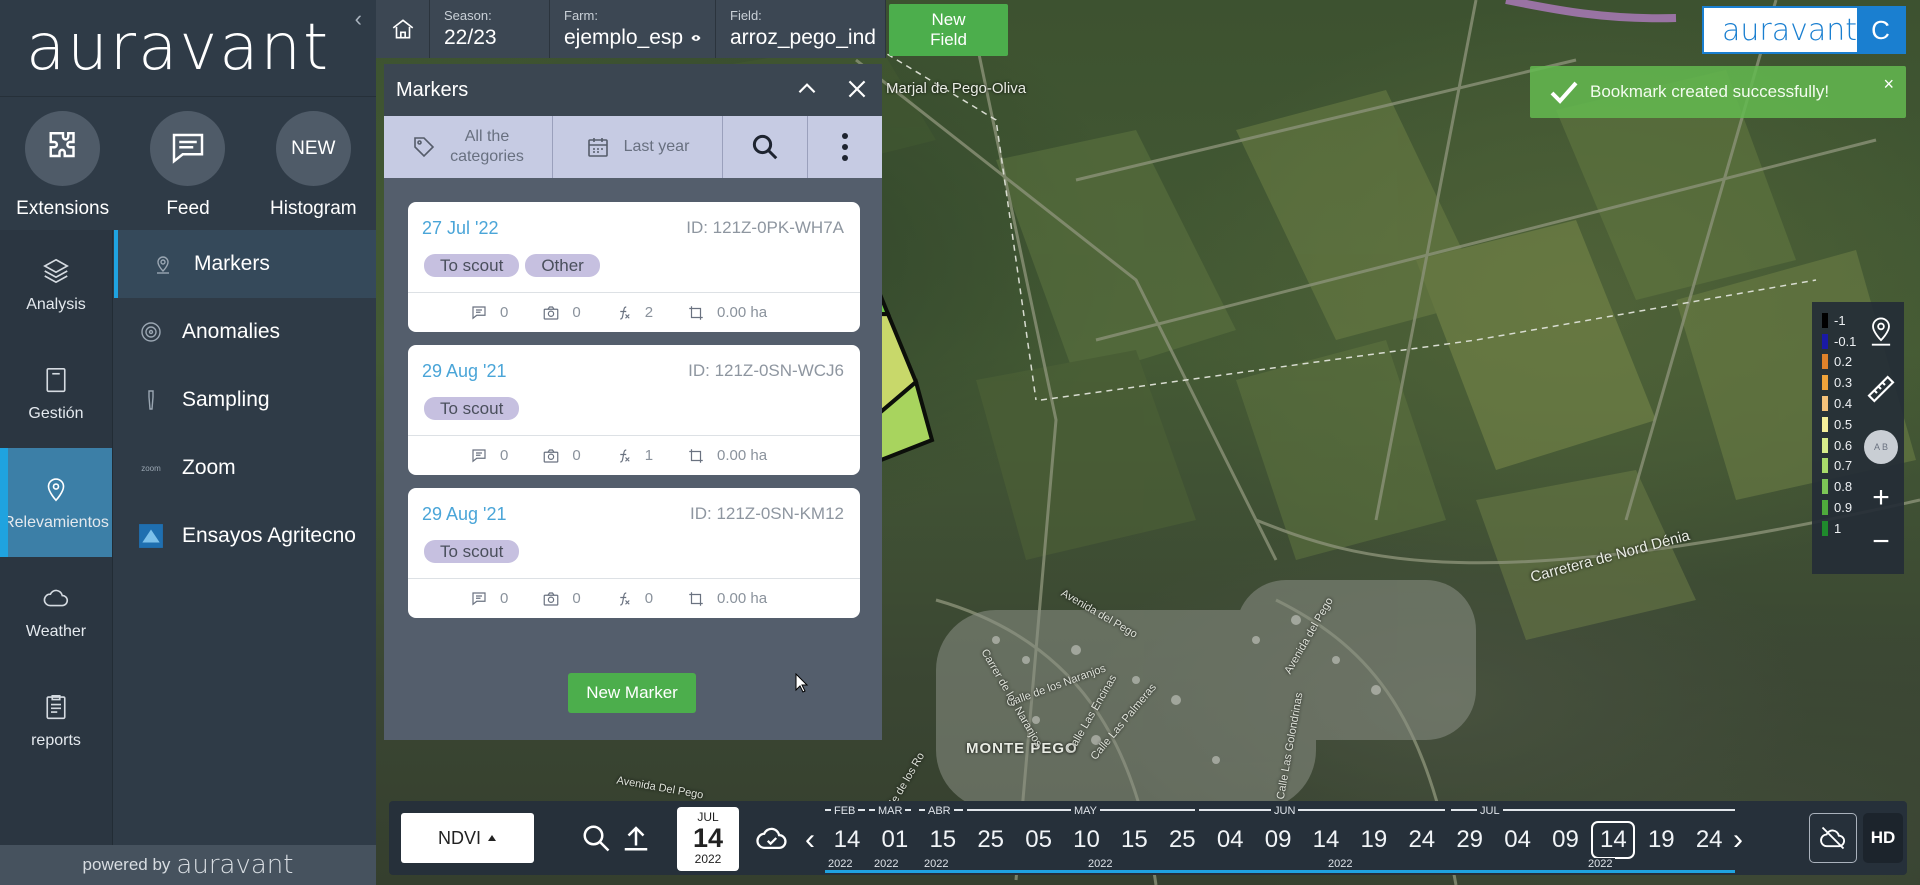 This screenshot has width=1920, height=885. Describe the element at coordinates (56, 611) in the screenshot. I see `nav-weather: Weather` at that location.